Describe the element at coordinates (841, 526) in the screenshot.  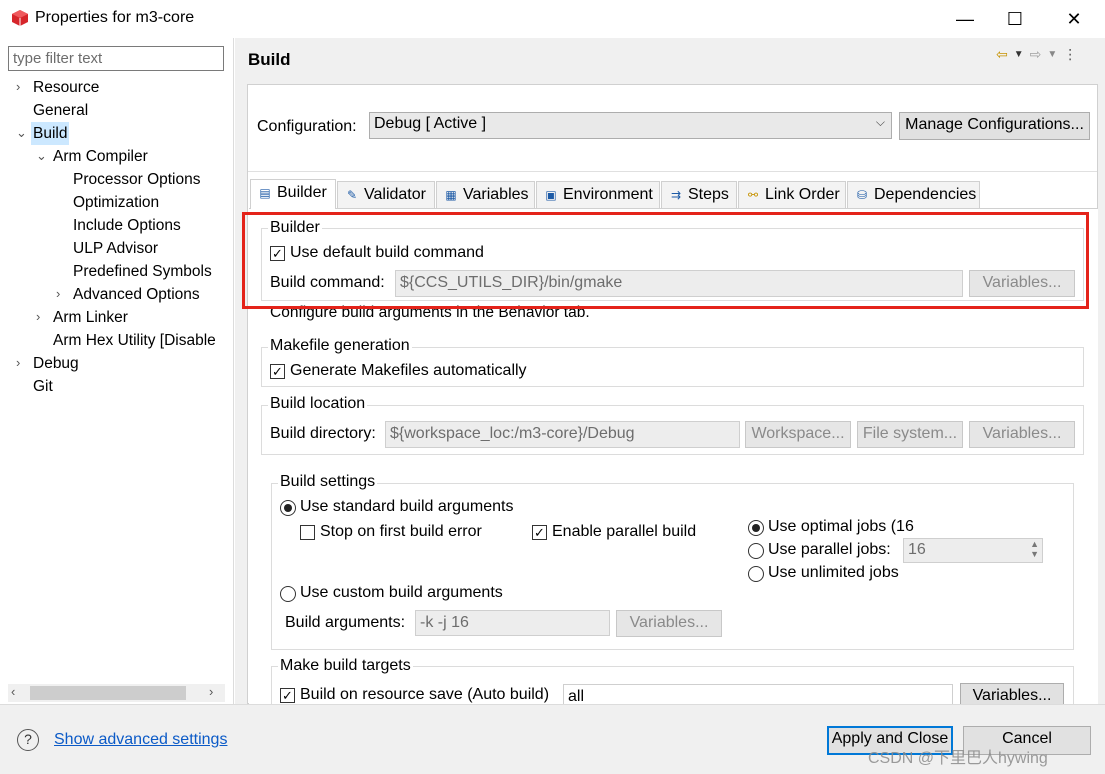
I see `optimal-jobs-label: Use optimal jobs (16` at that location.